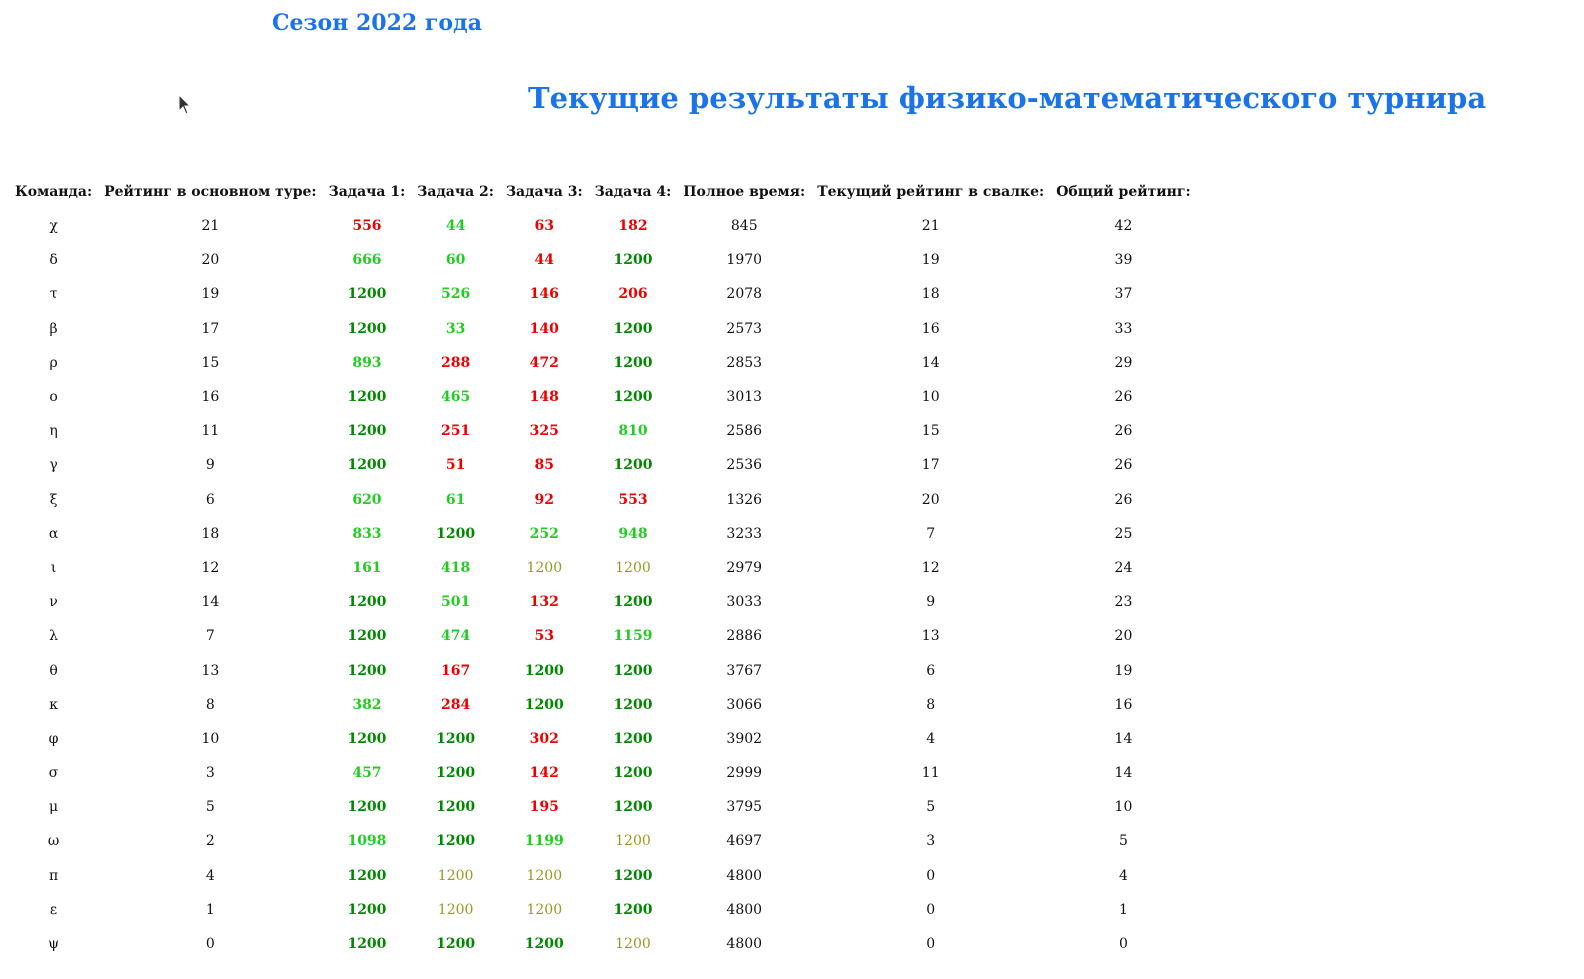  What do you see at coordinates (744, 431) in the screenshot?
I see `total-time-cell: 2586` at bounding box center [744, 431].